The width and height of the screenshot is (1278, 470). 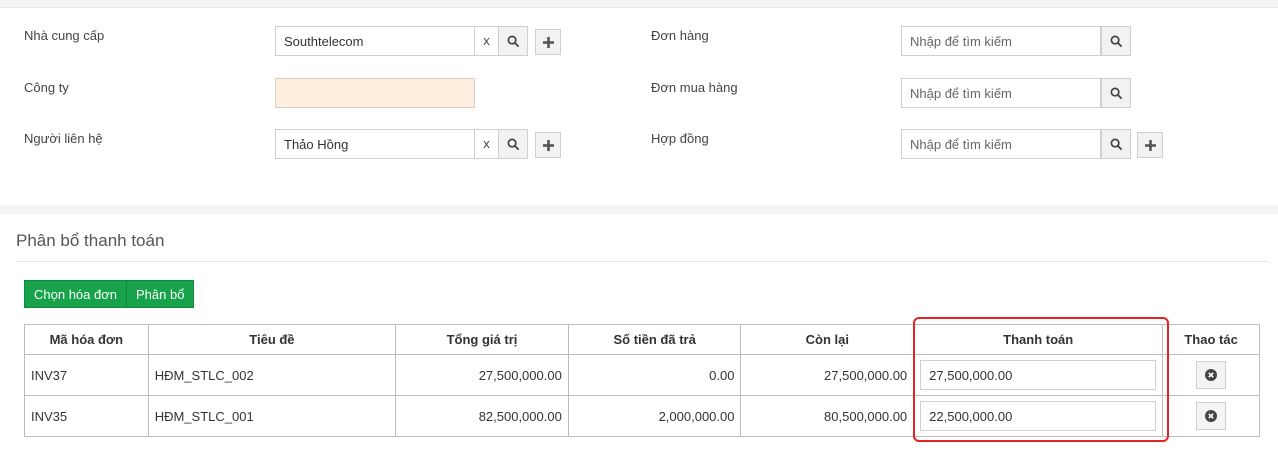 What do you see at coordinates (1001, 41) in the screenshot?
I see `order-input` at bounding box center [1001, 41].